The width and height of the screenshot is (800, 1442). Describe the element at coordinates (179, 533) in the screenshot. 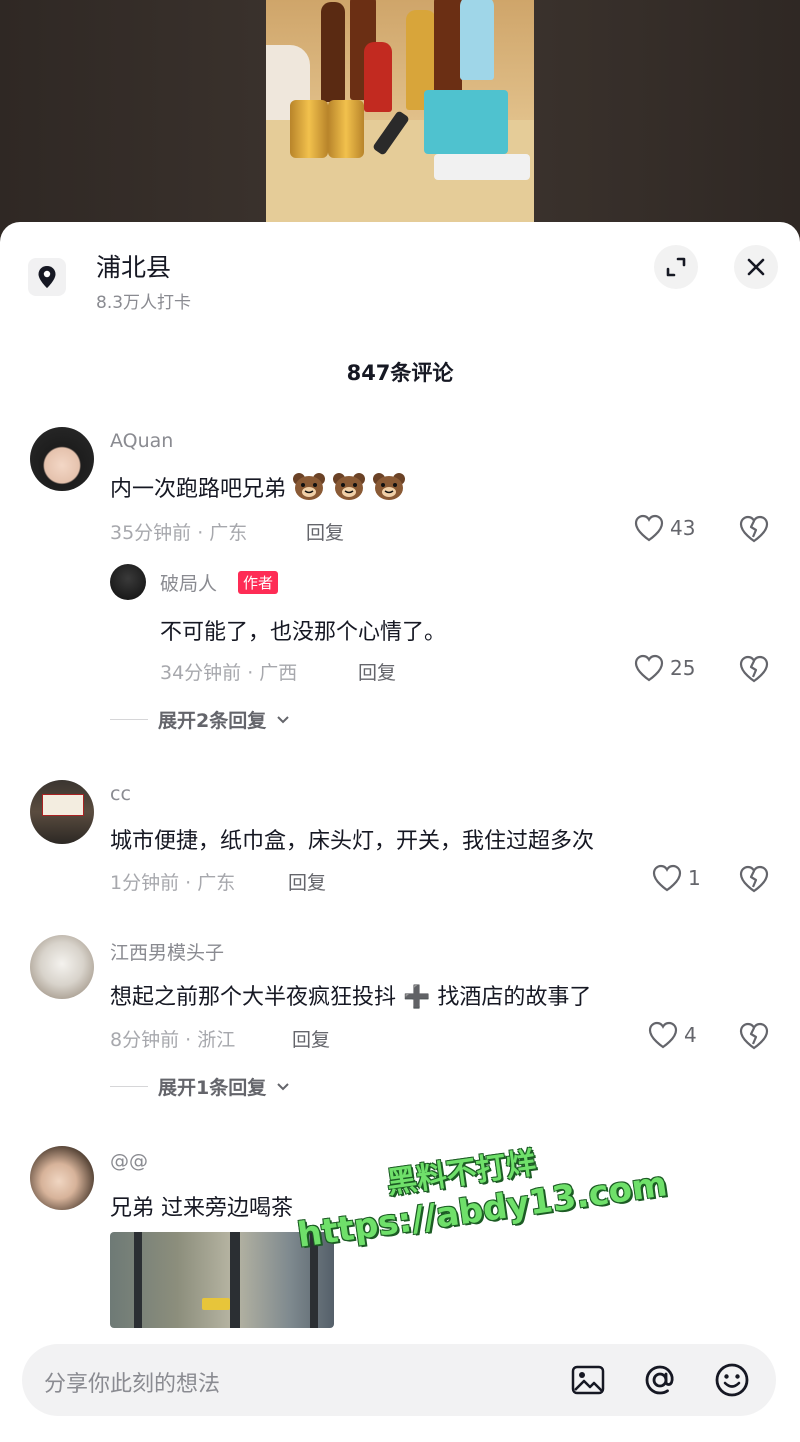

I see `comment-meta: 35分钟前 · 广东` at that location.